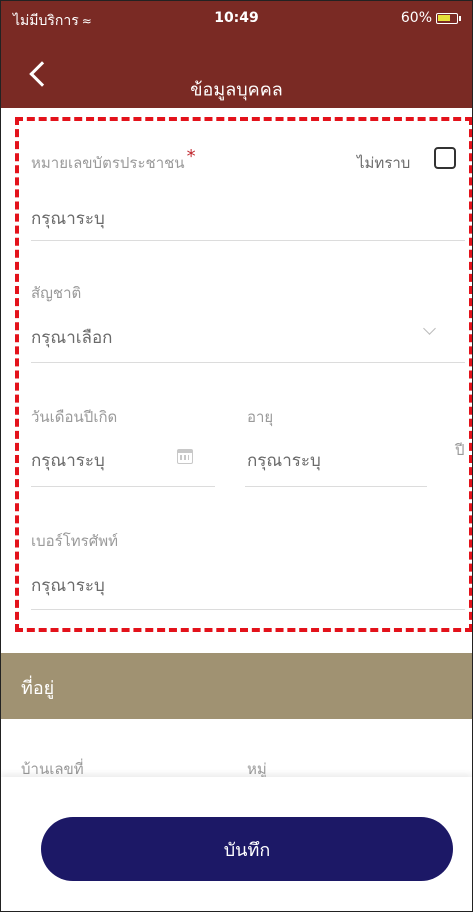 This screenshot has height=912, width=473. I want to click on age-underline, so click(336, 486).